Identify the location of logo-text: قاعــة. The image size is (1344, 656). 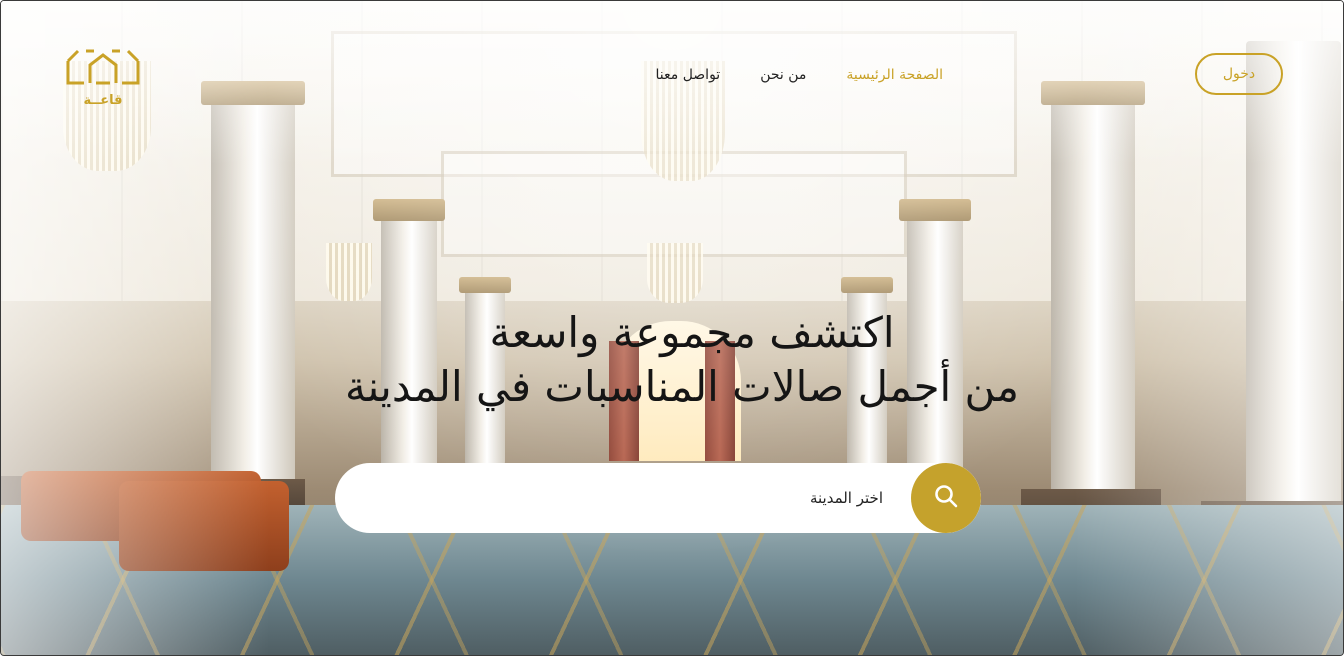
(103, 100).